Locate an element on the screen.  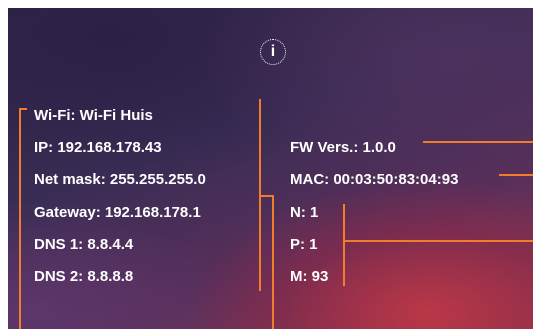
dns1-label: DNS 1: 8.8.4.4 is located at coordinates (84, 244).